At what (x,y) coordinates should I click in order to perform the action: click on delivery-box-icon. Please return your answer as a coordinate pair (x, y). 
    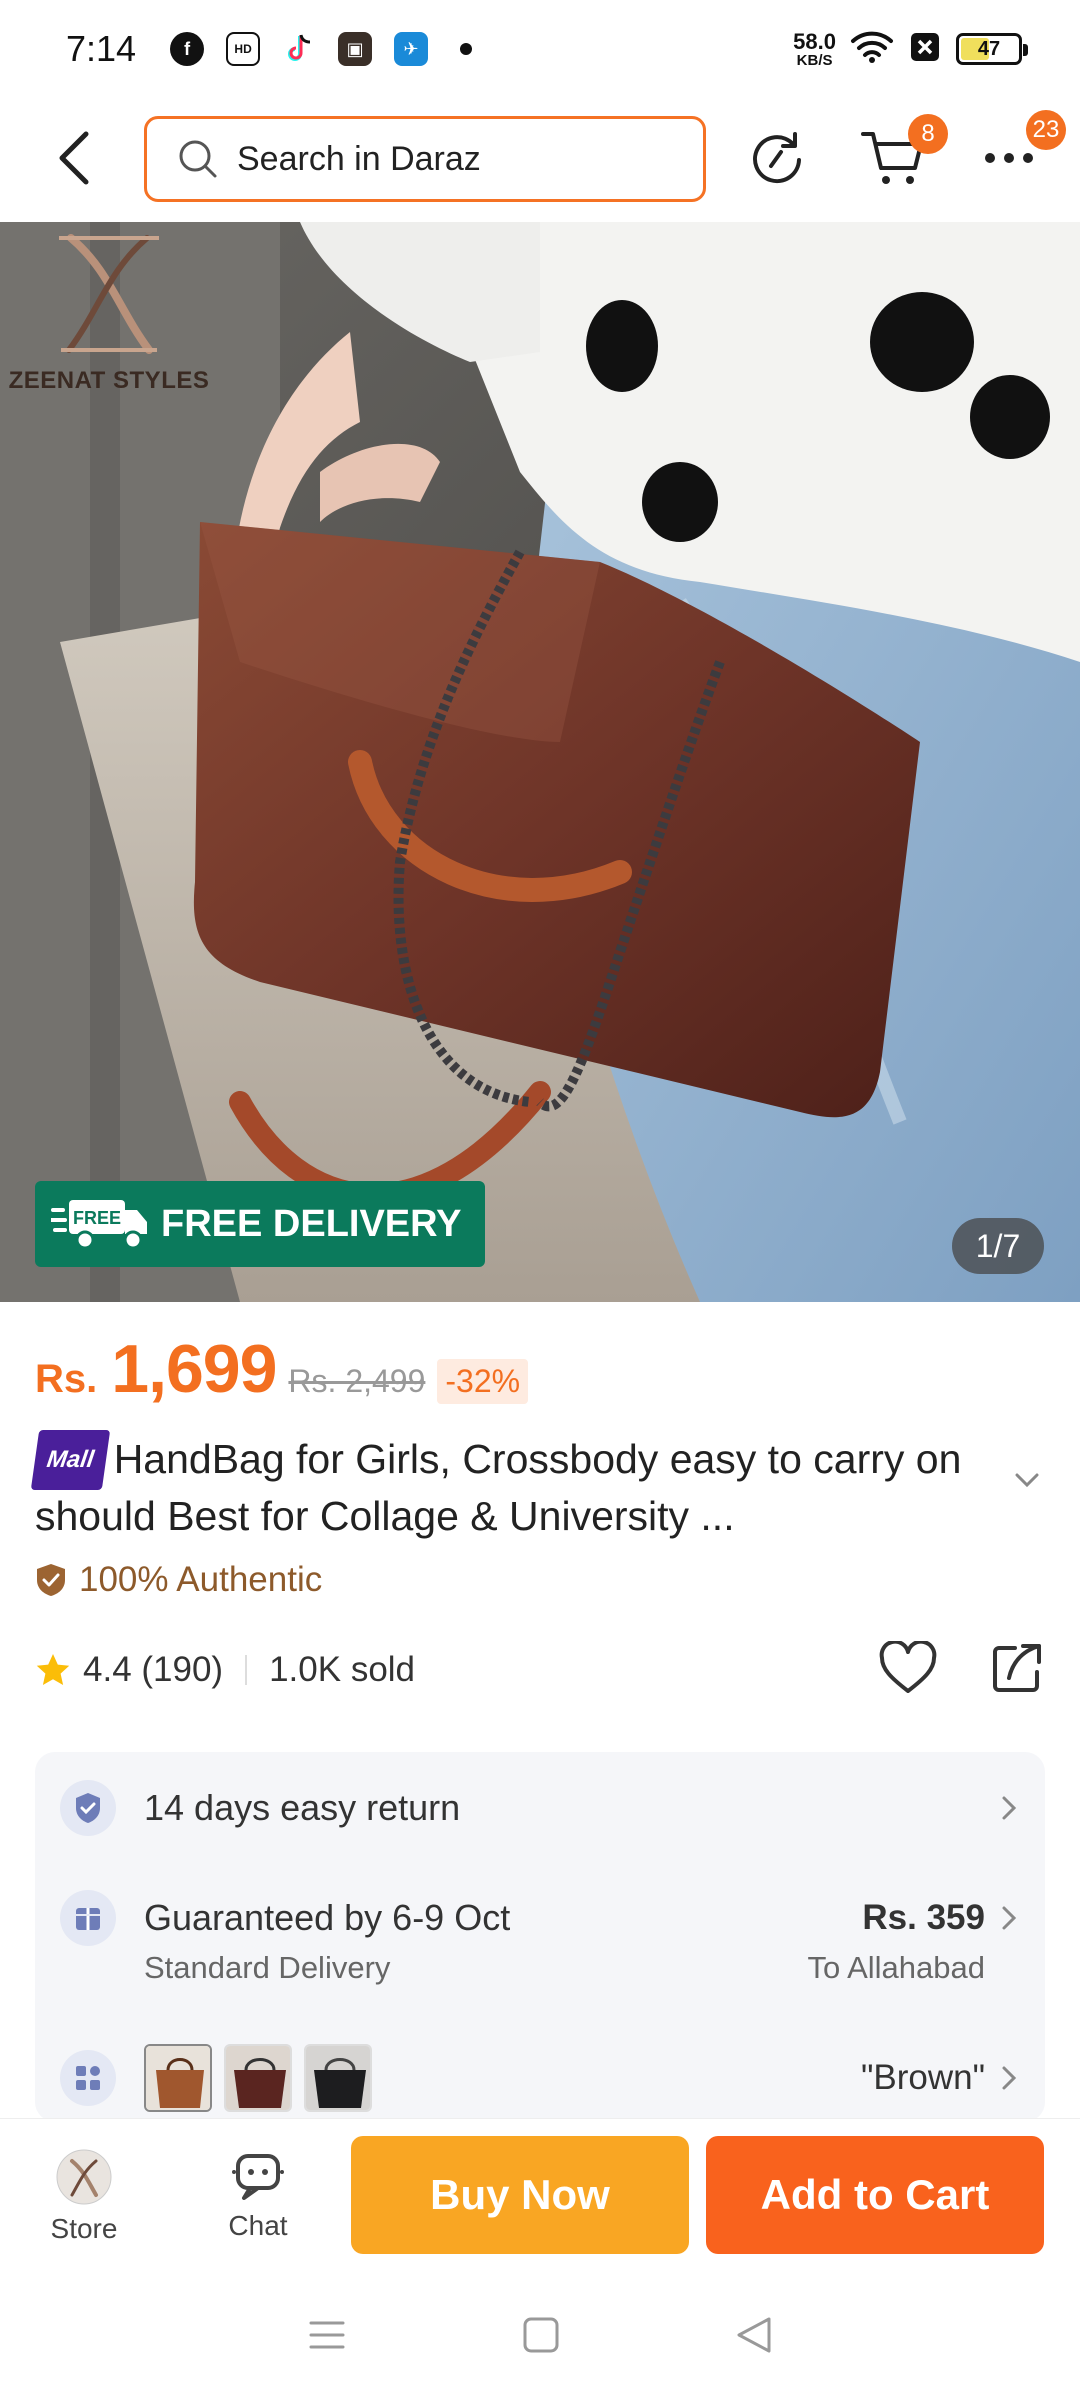
    Looking at the image, I should click on (88, 1918).